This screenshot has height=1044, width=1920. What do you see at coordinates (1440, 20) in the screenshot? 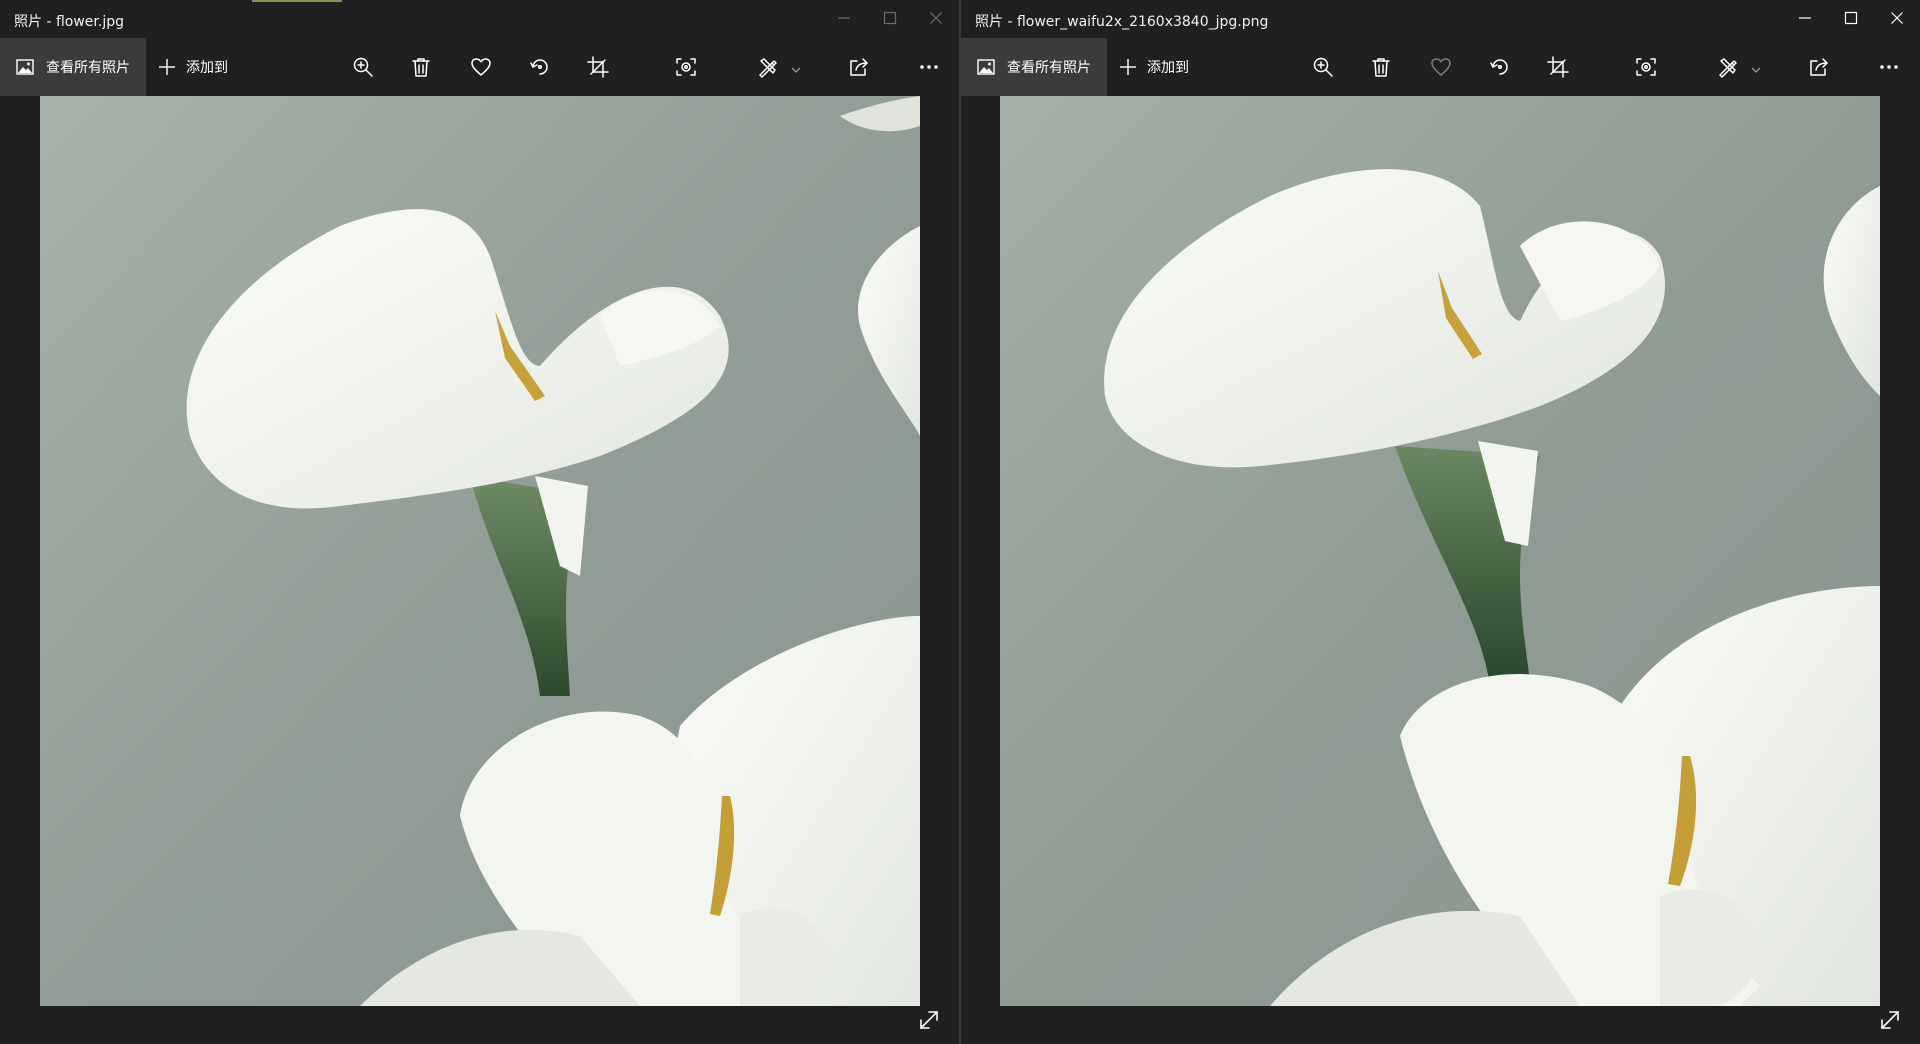
I see `title-bar: 照片 - flower_waifu2x_2160x3840_jpg.png` at bounding box center [1440, 20].